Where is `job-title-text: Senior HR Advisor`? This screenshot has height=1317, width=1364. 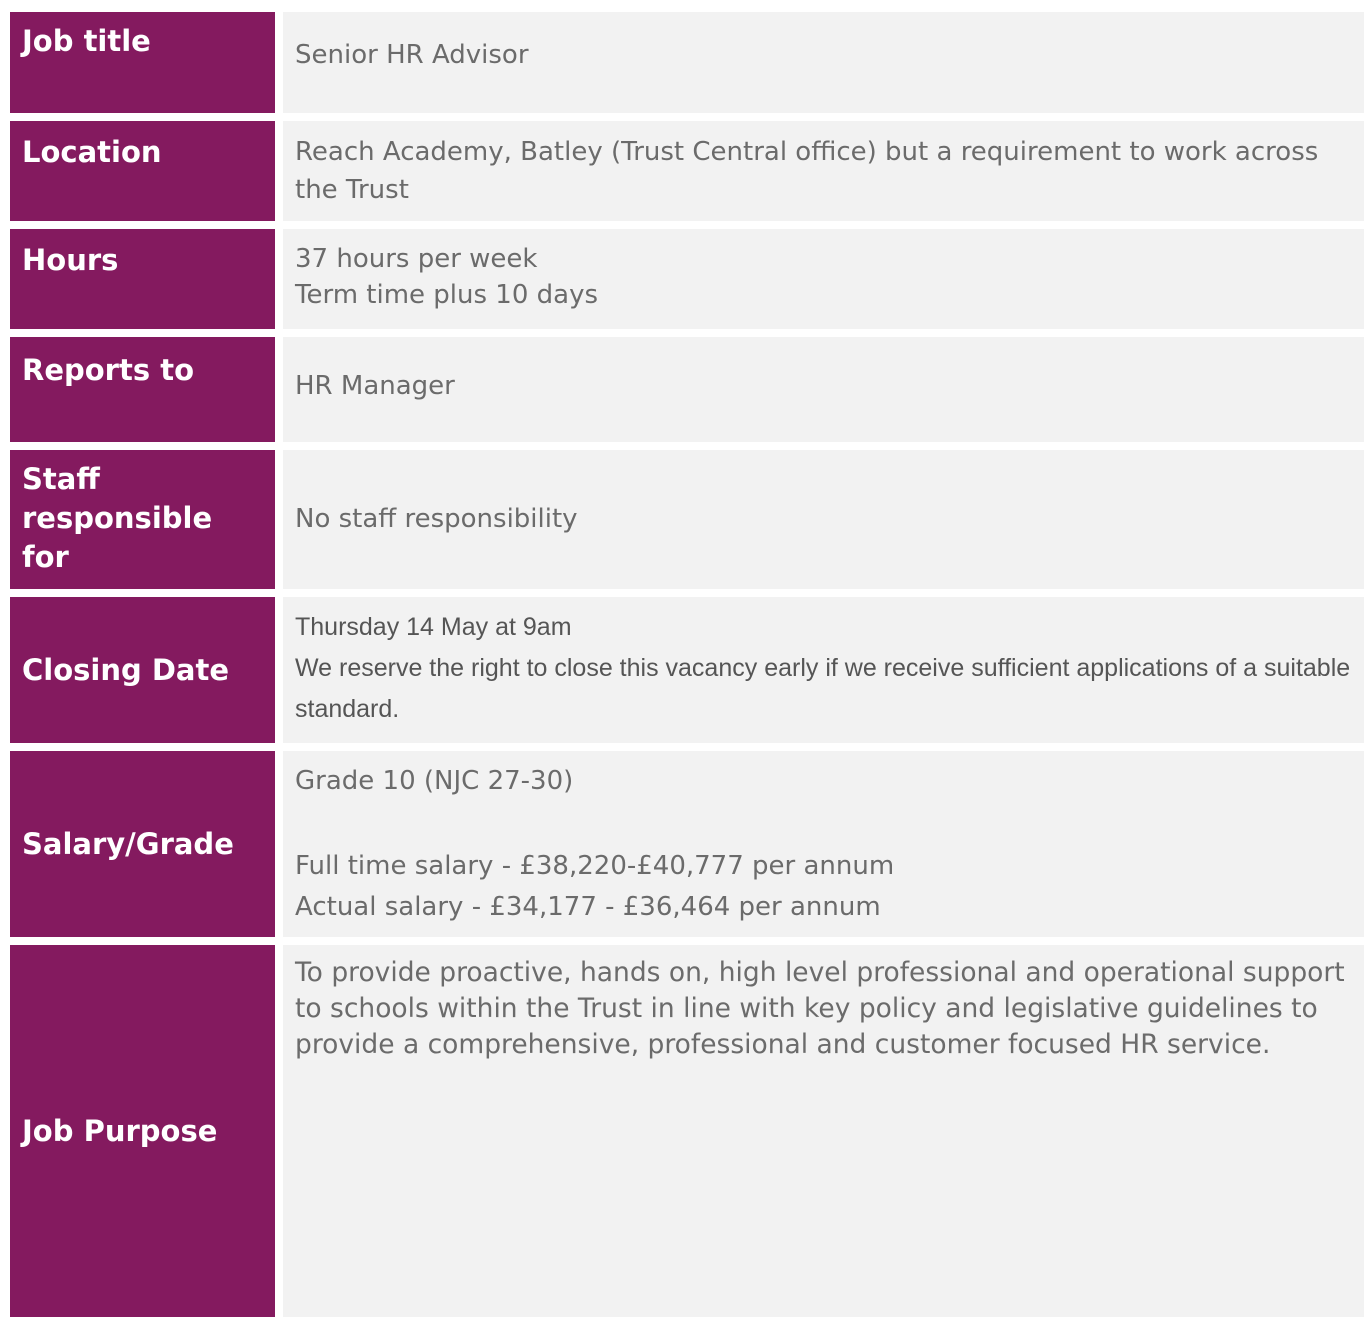
job-title-text: Senior HR Advisor is located at coordinates (412, 55).